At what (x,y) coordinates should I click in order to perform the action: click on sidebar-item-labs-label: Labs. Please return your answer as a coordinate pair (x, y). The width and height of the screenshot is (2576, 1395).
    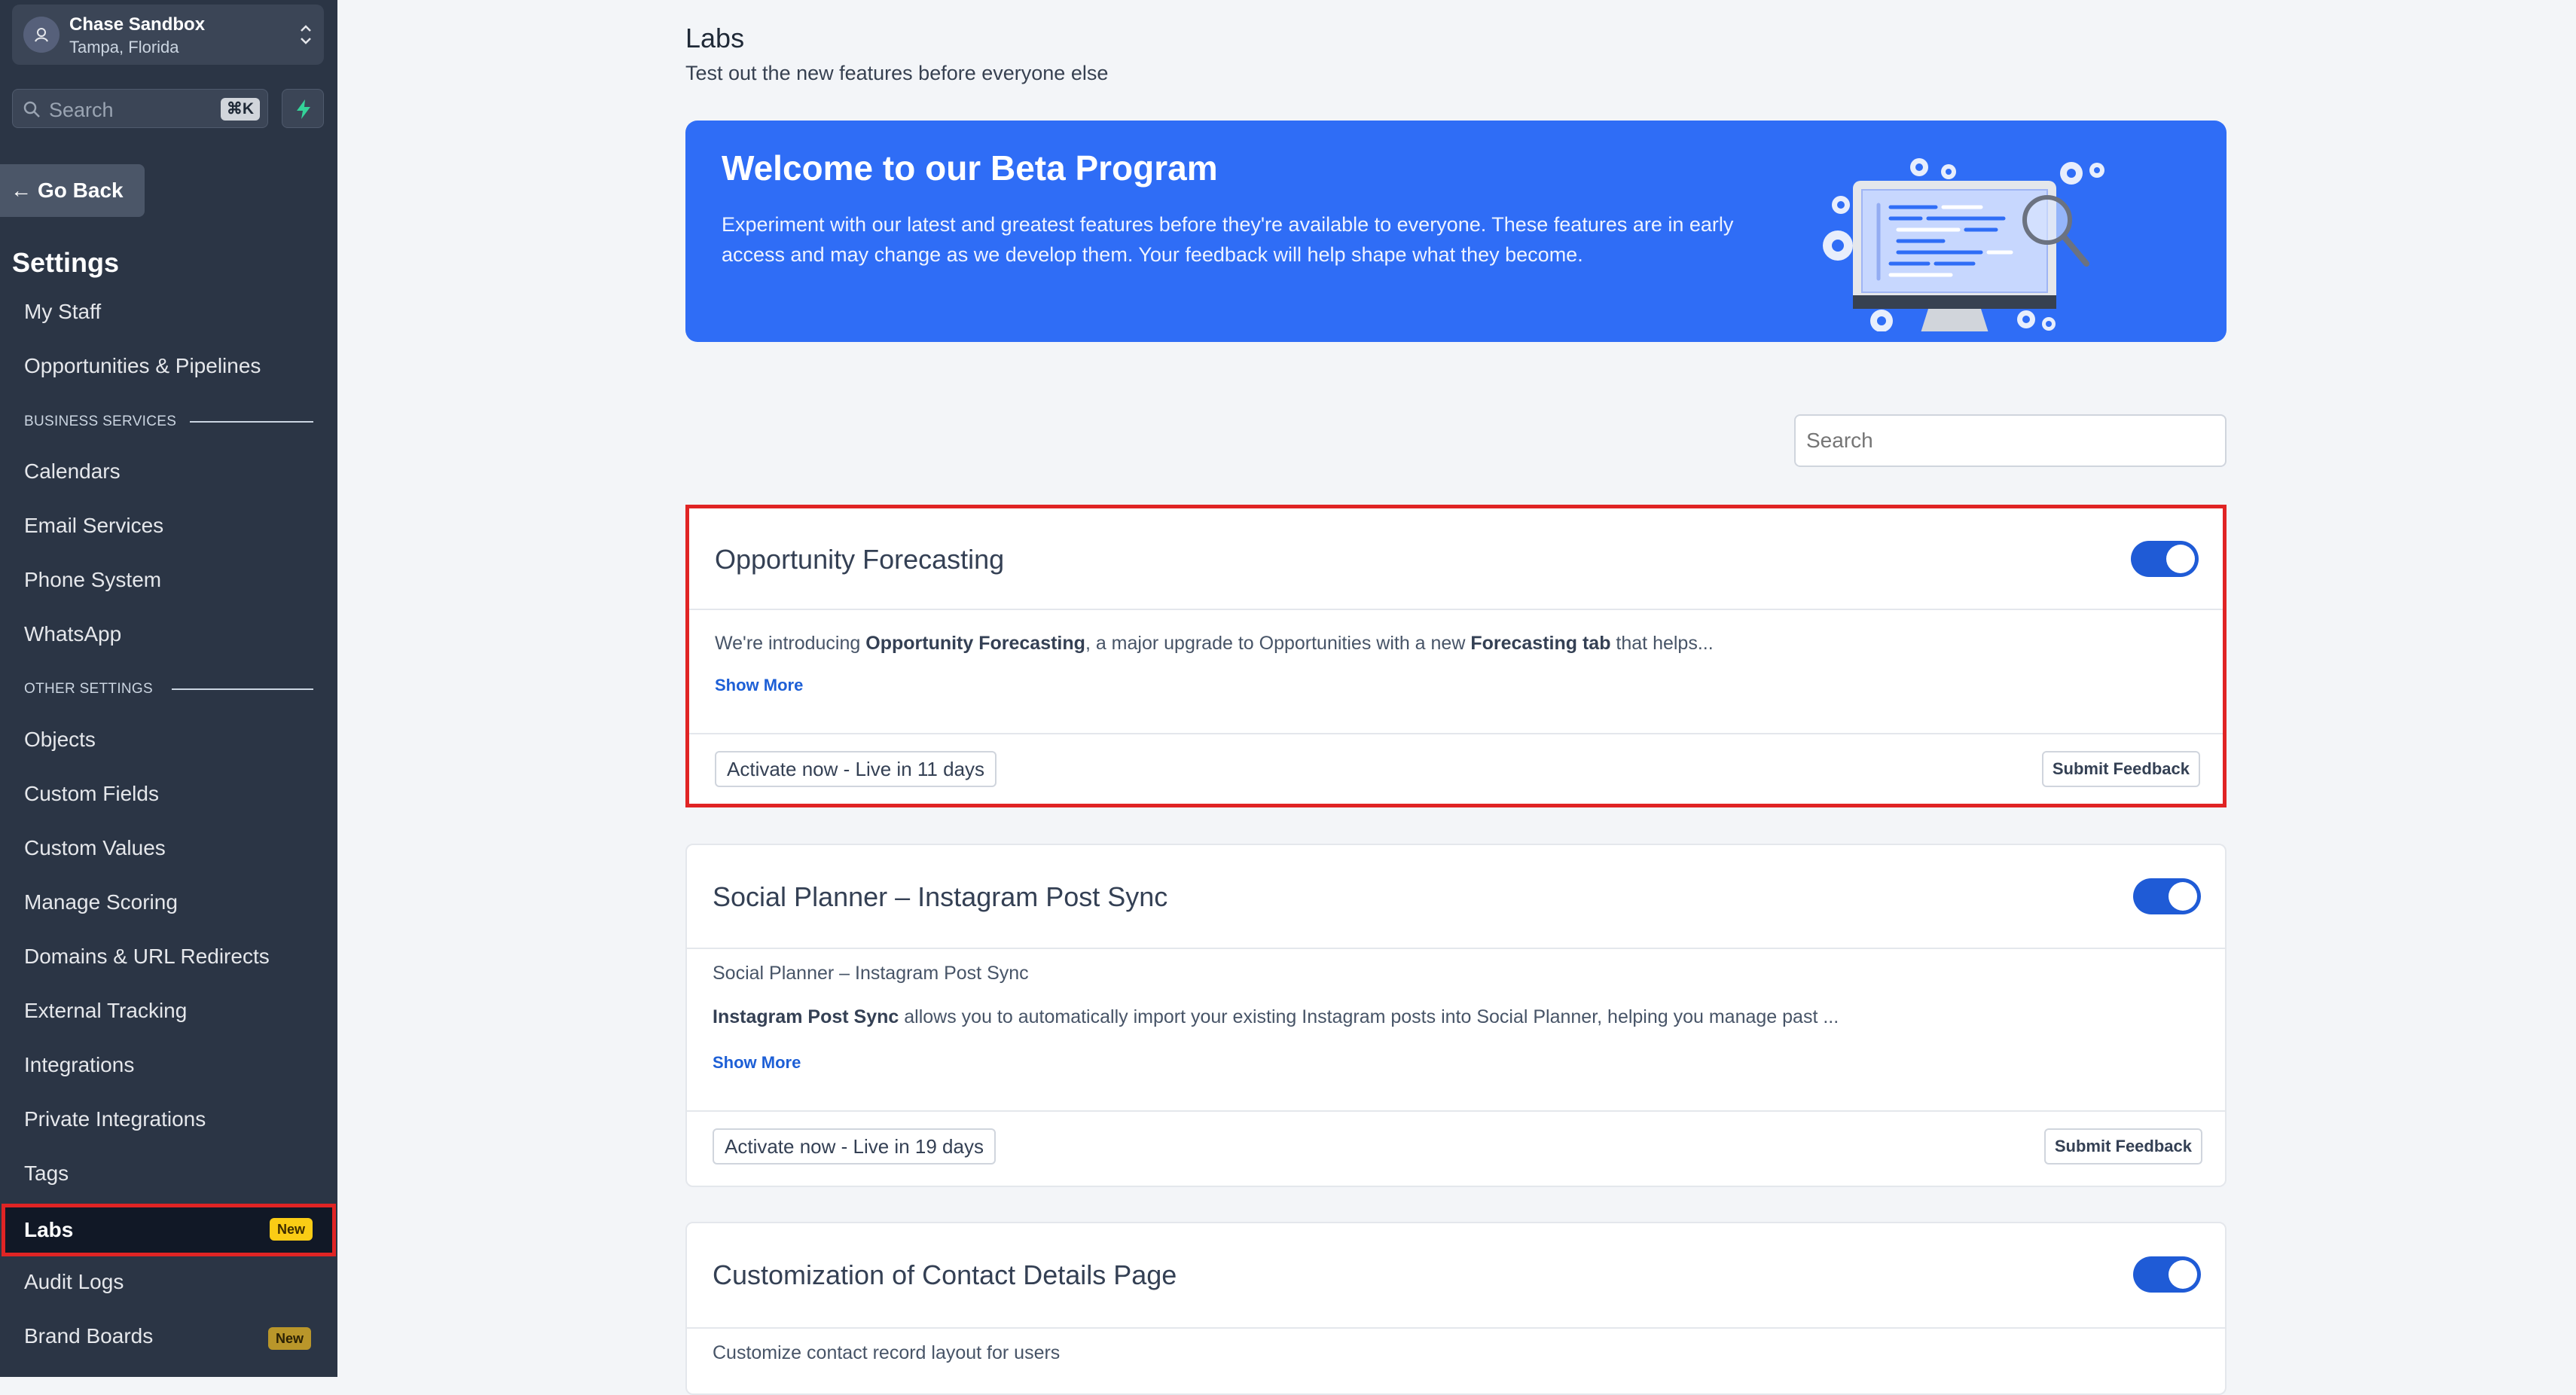
    Looking at the image, I should click on (49, 1229).